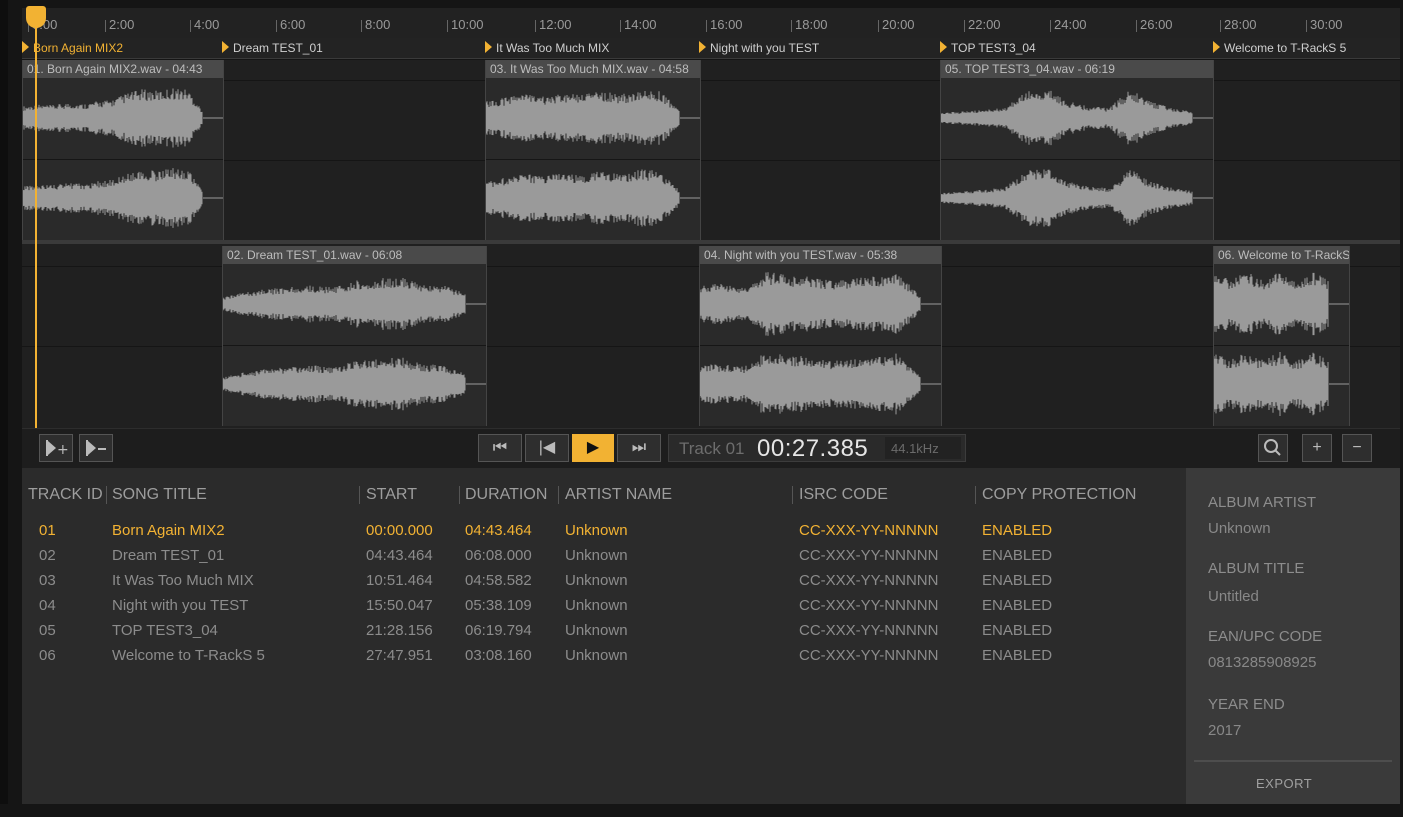 Image resolution: width=1403 pixels, height=817 pixels. What do you see at coordinates (759, 48) in the screenshot?
I see `track-marker: Night with you TEST` at bounding box center [759, 48].